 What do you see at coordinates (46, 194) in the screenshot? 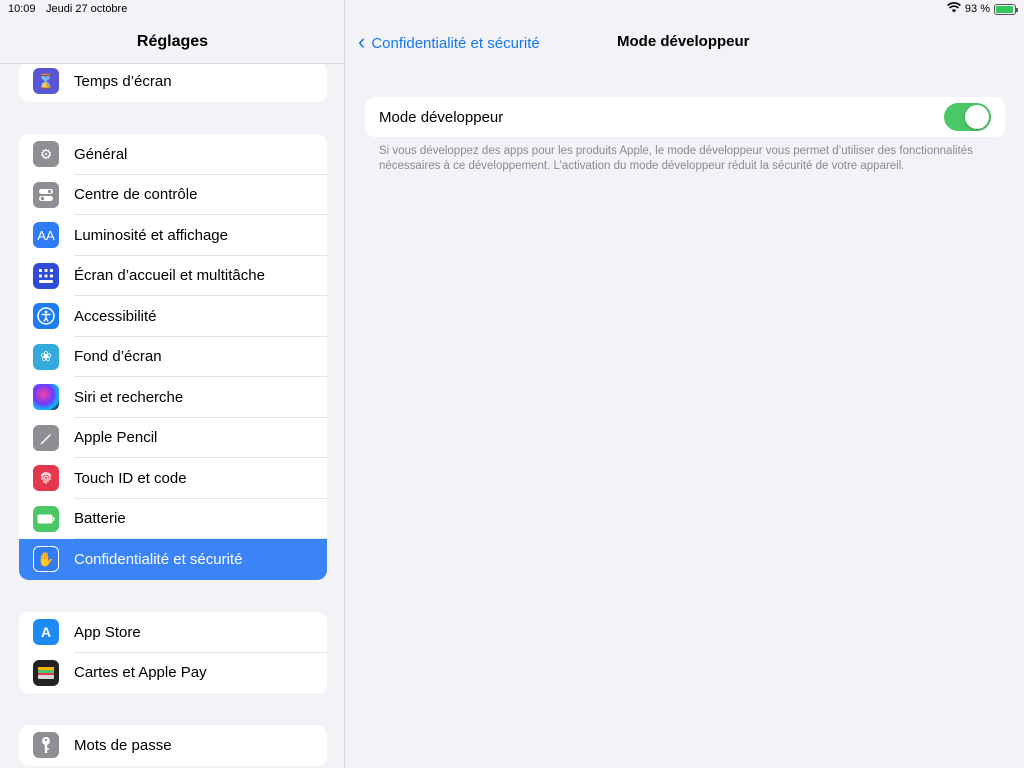
I see `toggles-icon` at bounding box center [46, 194].